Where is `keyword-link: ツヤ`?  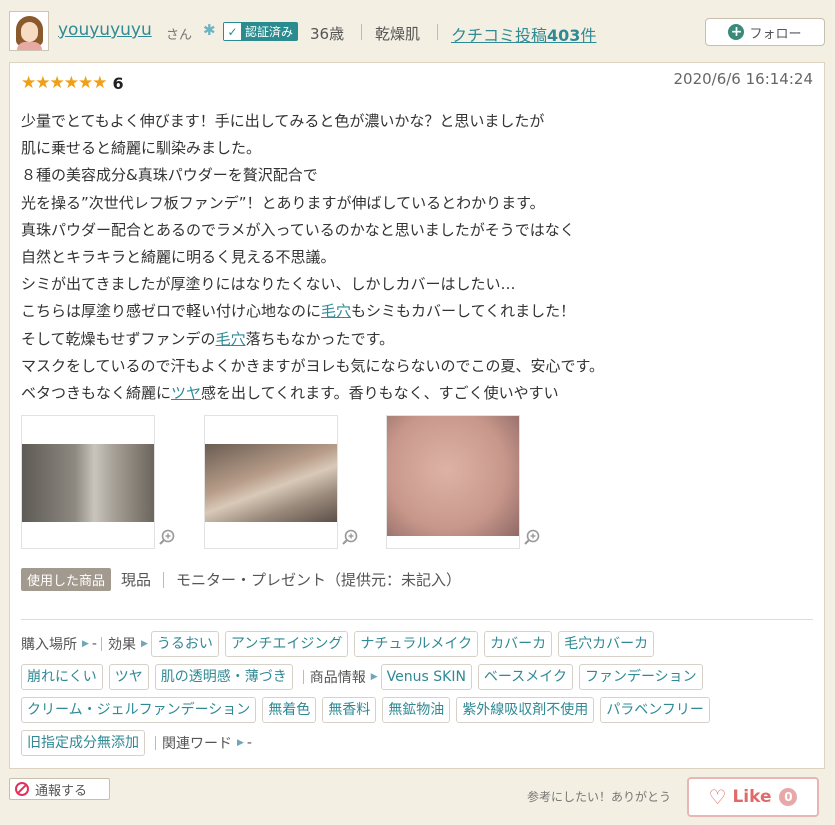 keyword-link: ツヤ is located at coordinates (186, 393).